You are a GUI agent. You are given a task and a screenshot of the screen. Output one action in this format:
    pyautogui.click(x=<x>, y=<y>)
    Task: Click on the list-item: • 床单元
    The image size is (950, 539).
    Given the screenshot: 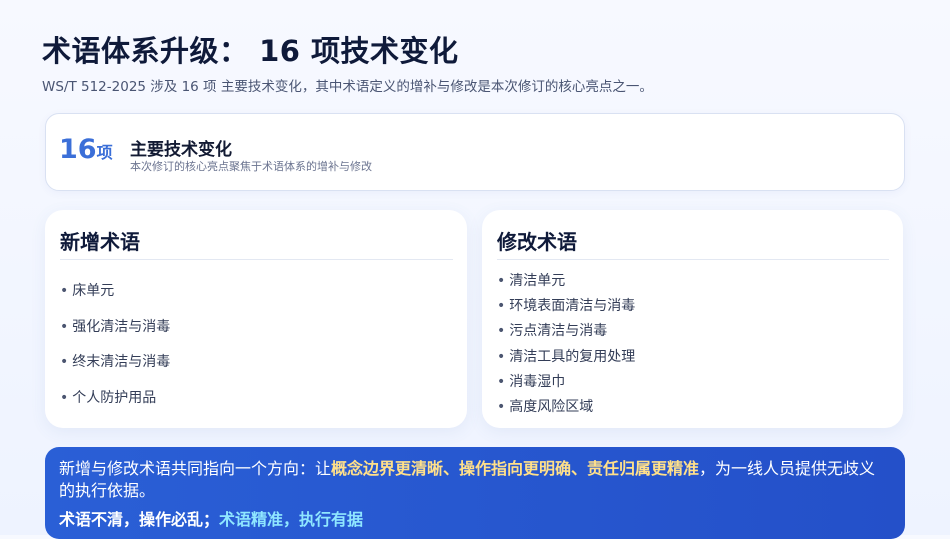 What is the action you would take?
    pyautogui.click(x=115, y=298)
    